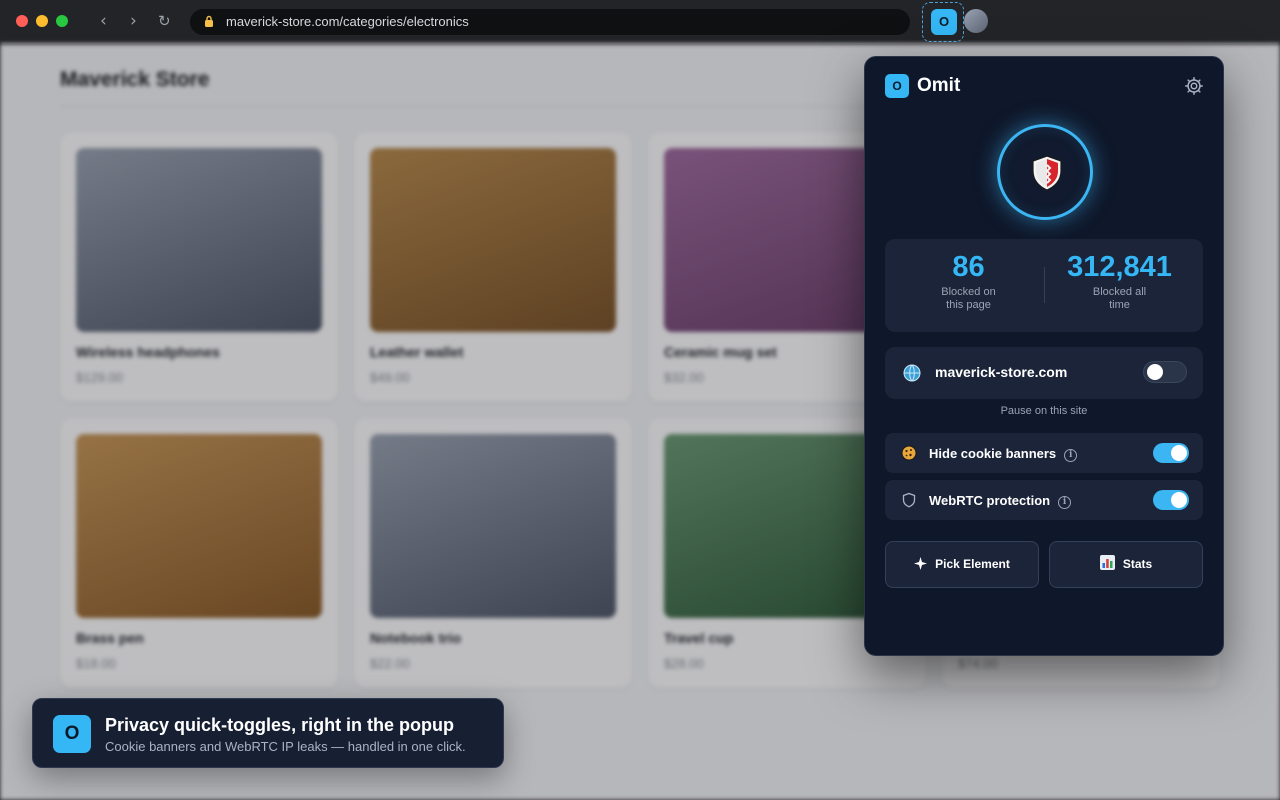  Describe the element at coordinates (993, 453) in the screenshot. I see `cookie-banners-label: Hide cookie banners` at that location.